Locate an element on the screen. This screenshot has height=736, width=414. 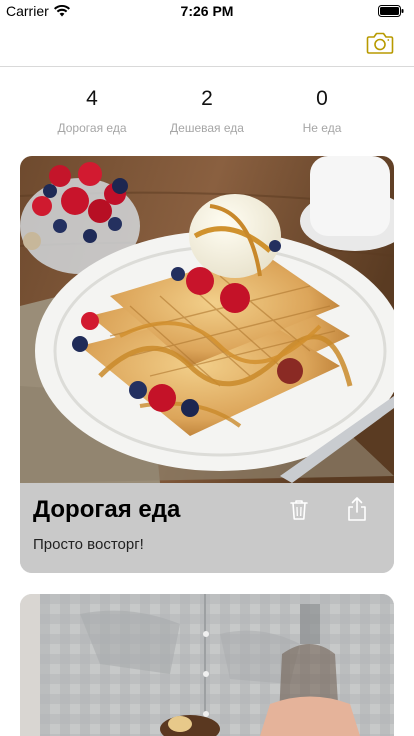
status-bar: Carrier 7:26 PM is located at coordinates (207, 11).